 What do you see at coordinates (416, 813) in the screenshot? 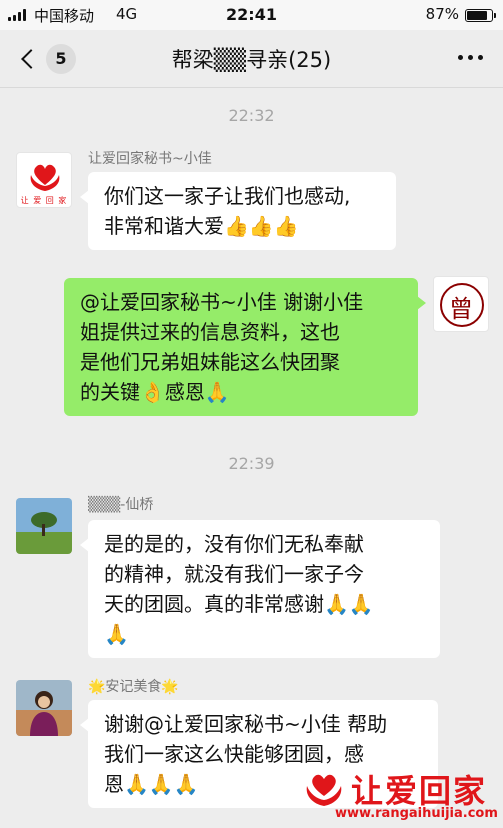
I see `watermark-url: www.rangaihuijia.com` at bounding box center [416, 813].